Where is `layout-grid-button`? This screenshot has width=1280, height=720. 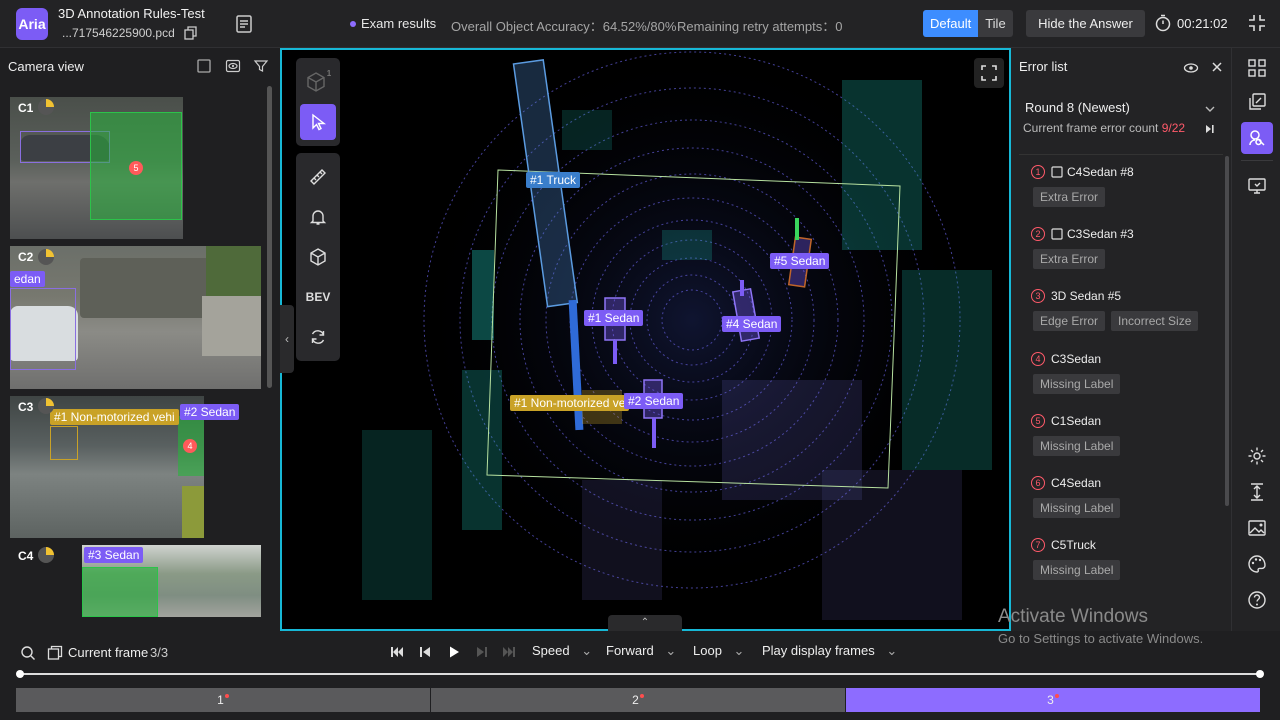
layout-grid-button is located at coordinates (1257, 68).